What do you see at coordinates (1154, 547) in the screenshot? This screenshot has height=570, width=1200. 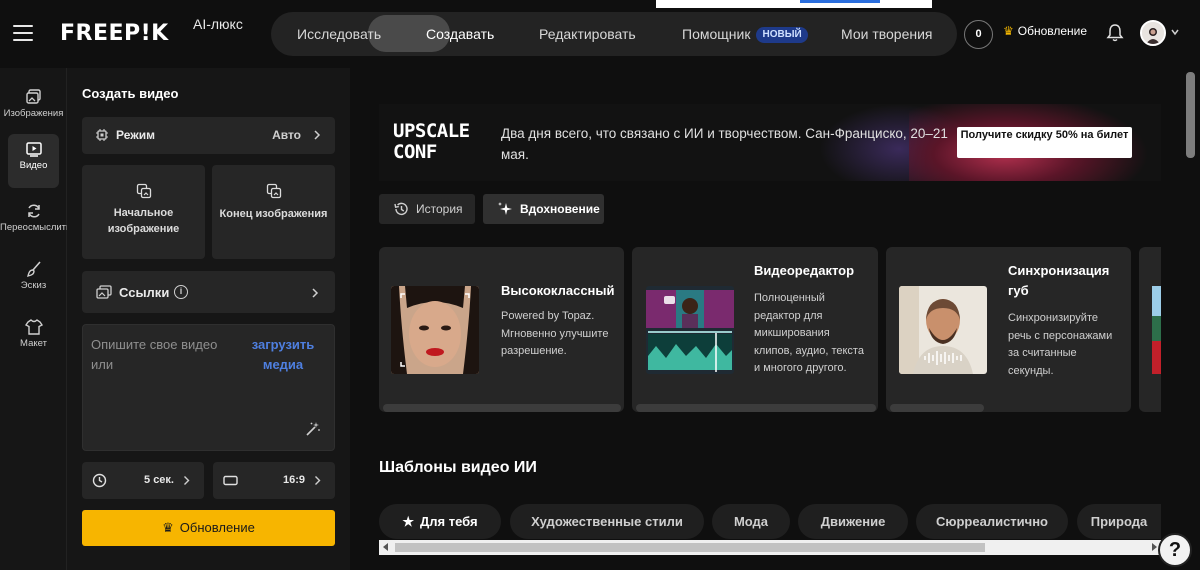 I see `scroll-right-arrow` at bounding box center [1154, 547].